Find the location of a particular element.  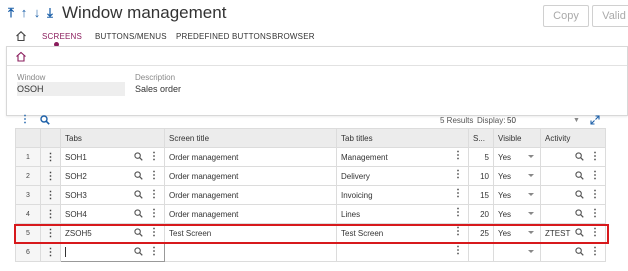

column-header-tab-titles: Tab titles is located at coordinates (402, 138).